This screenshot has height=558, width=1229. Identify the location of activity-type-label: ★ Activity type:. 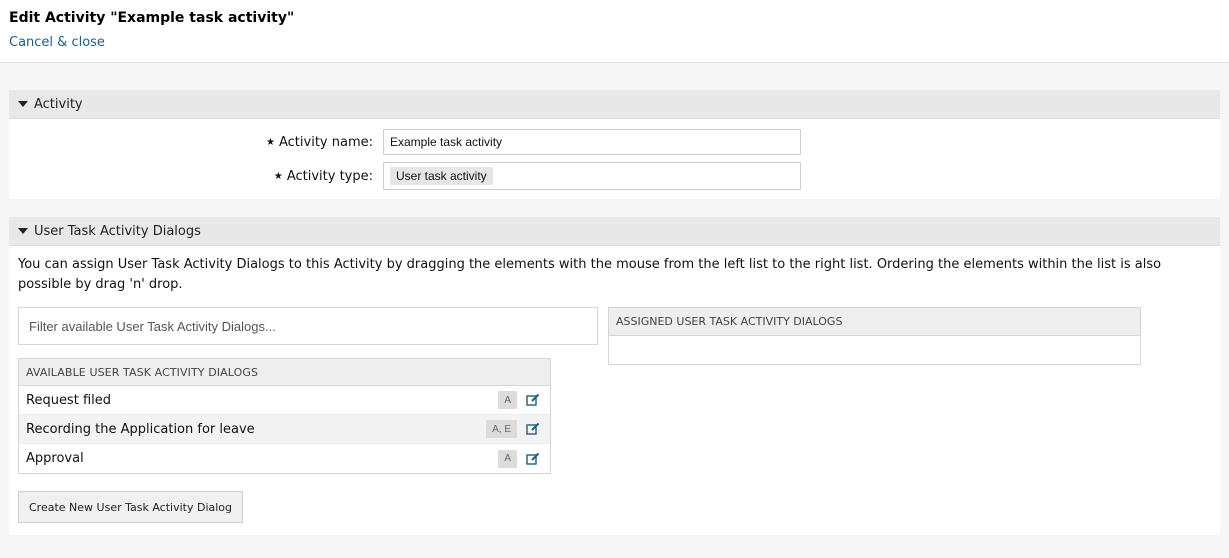
(196, 176).